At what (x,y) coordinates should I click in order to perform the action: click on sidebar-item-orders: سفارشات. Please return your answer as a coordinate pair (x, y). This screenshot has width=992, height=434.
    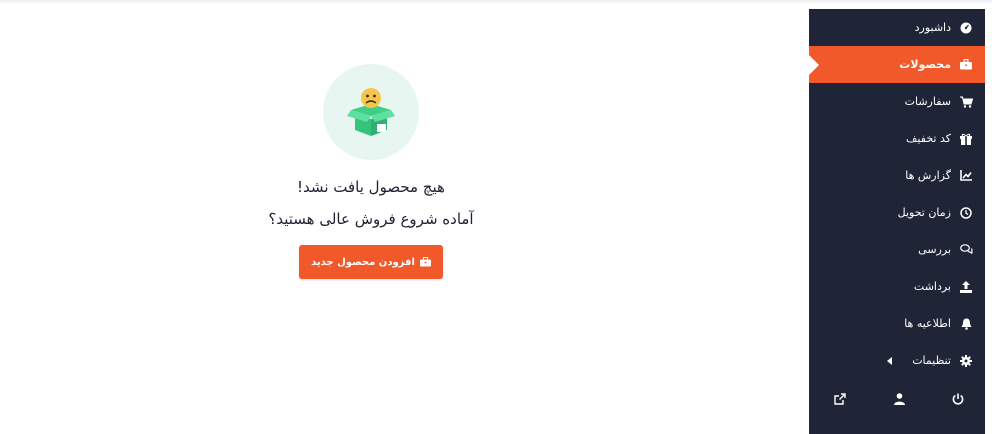
    Looking at the image, I should click on (897, 101).